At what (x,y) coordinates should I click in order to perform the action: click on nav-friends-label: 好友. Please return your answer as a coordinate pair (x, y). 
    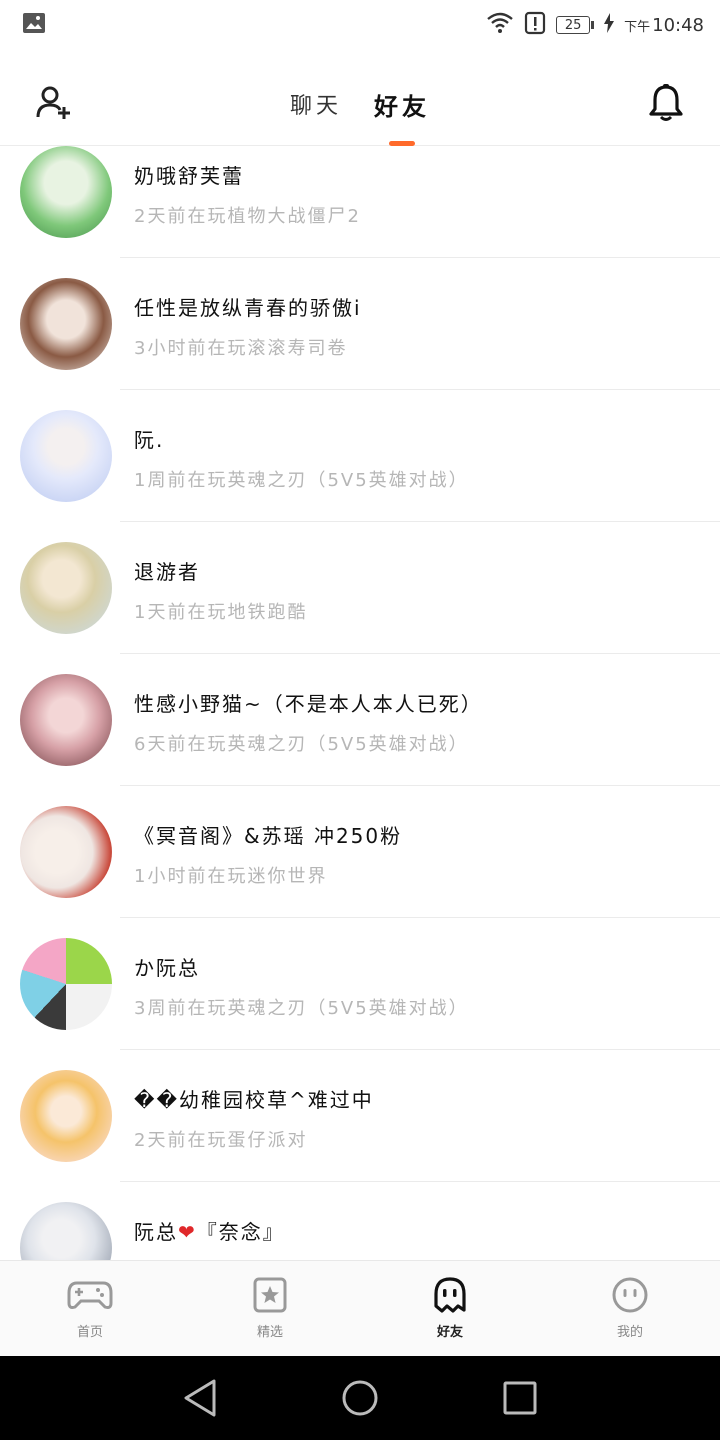
    Looking at the image, I should click on (450, 1332).